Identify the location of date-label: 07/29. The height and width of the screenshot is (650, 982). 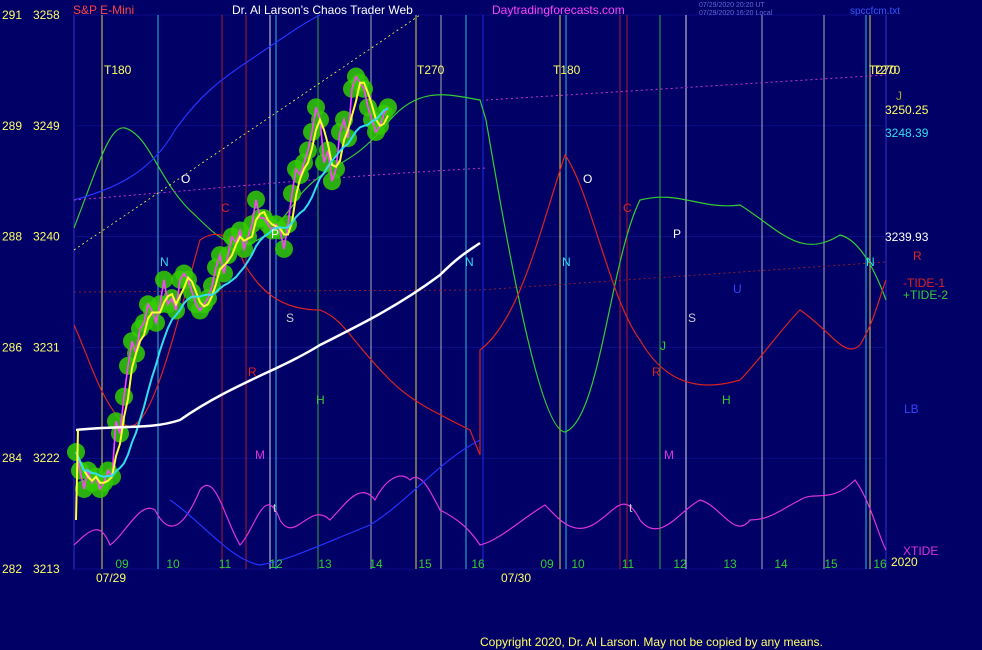
(111, 578).